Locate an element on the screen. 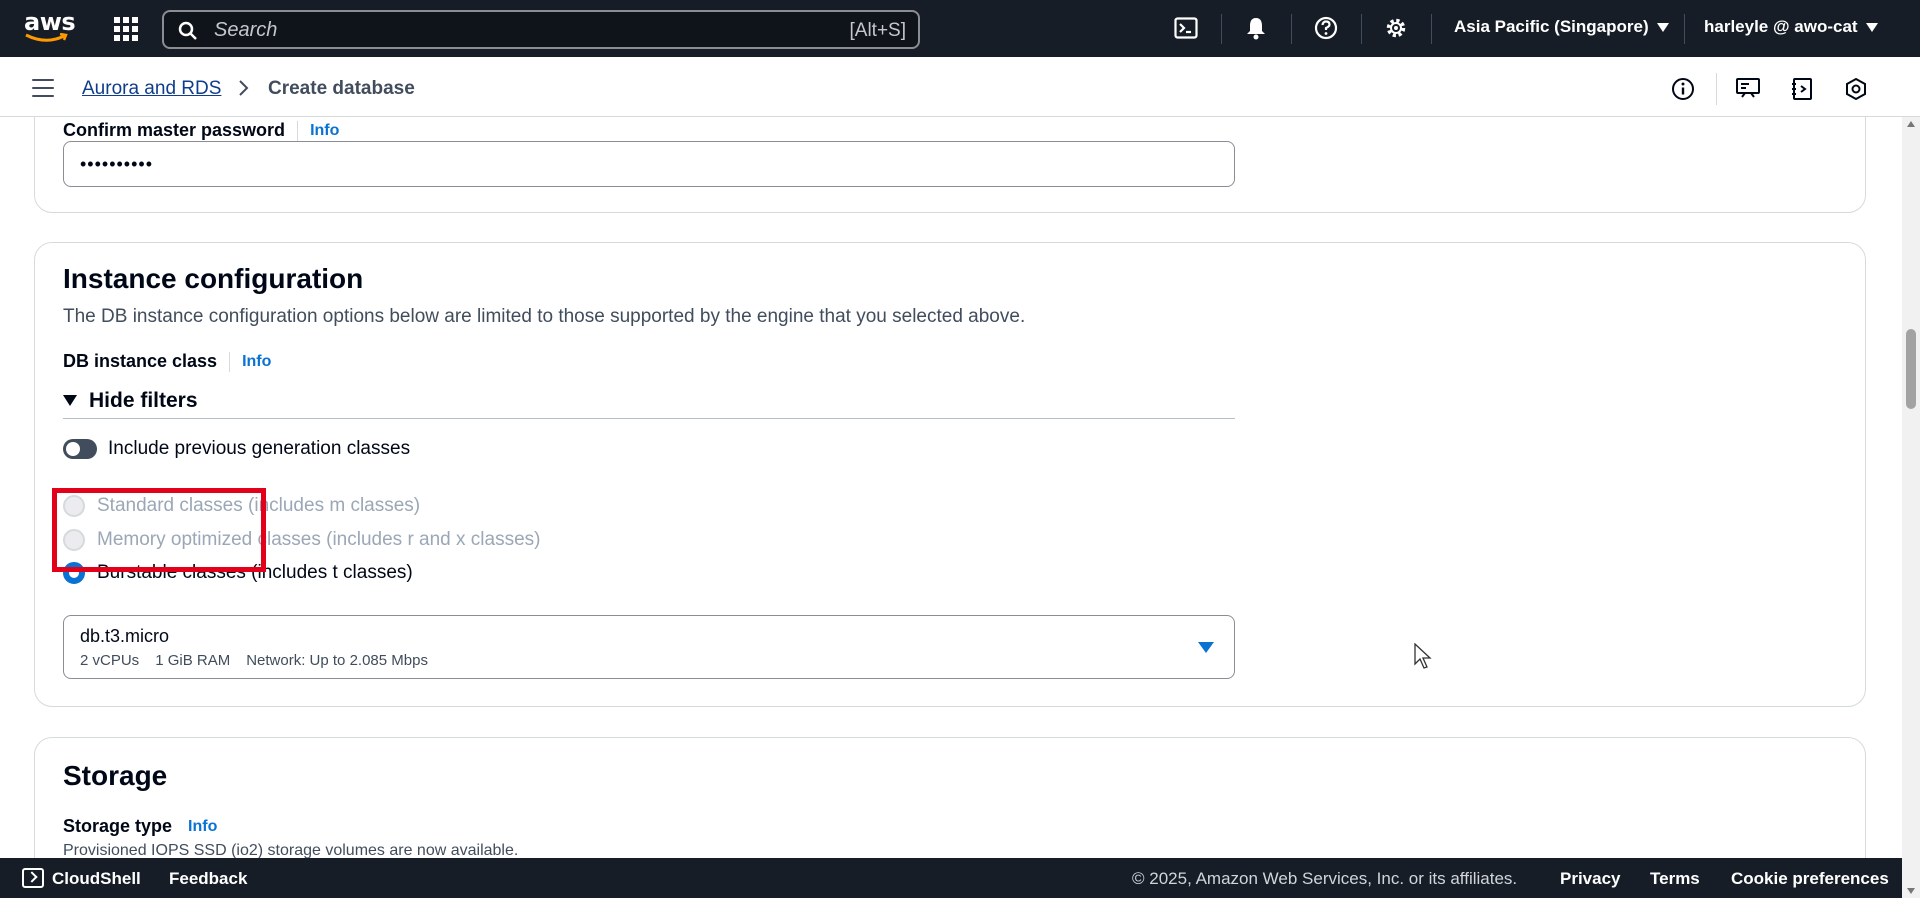  settings-hex-icon is located at coordinates (1856, 89).